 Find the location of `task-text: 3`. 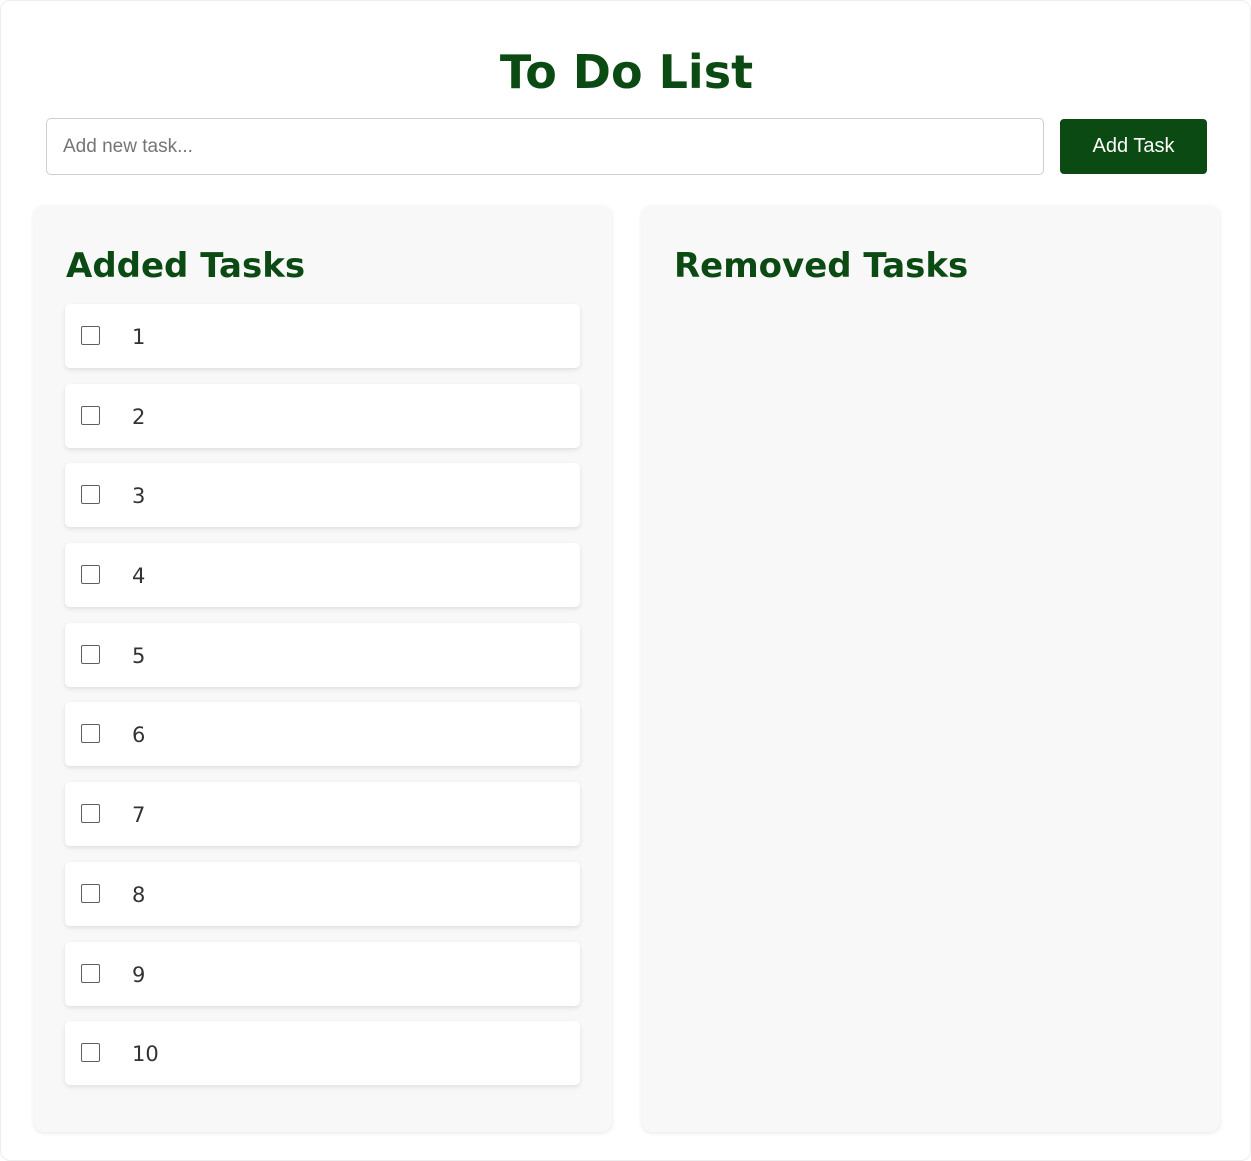

task-text: 3 is located at coordinates (139, 496).